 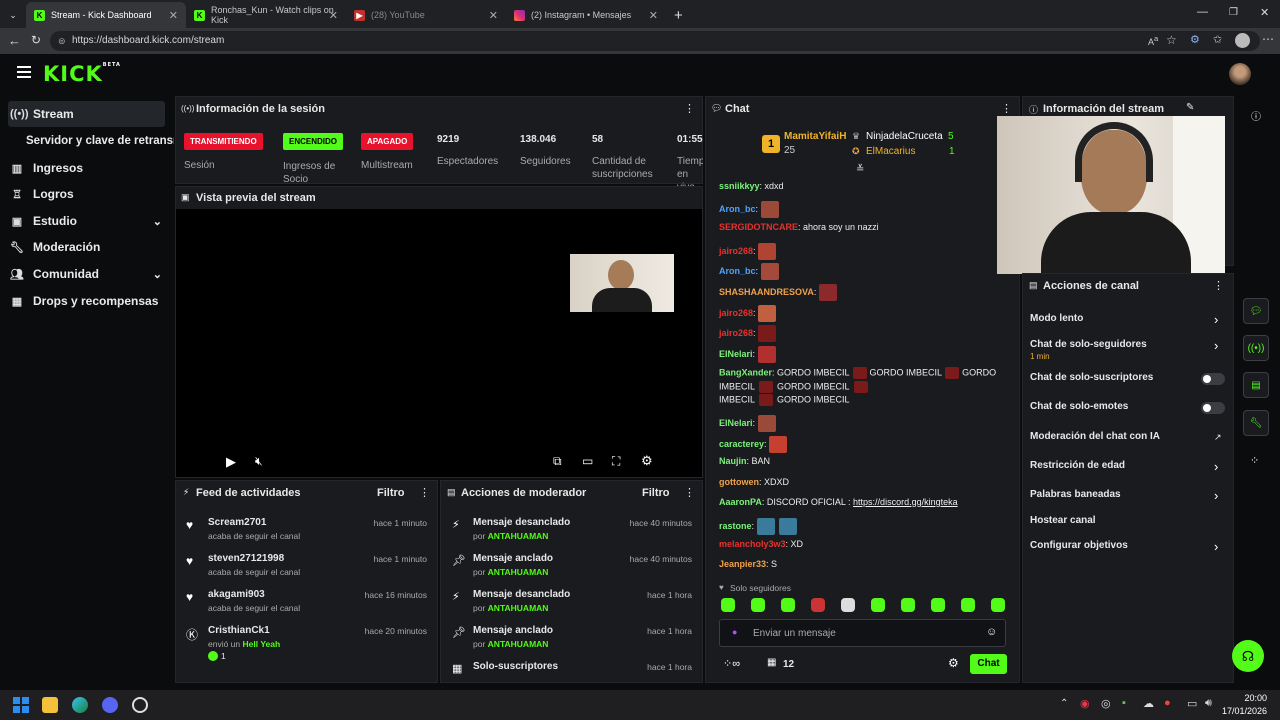 What do you see at coordinates (733, 461) in the screenshot?
I see `chat-username: Naujin` at bounding box center [733, 461].